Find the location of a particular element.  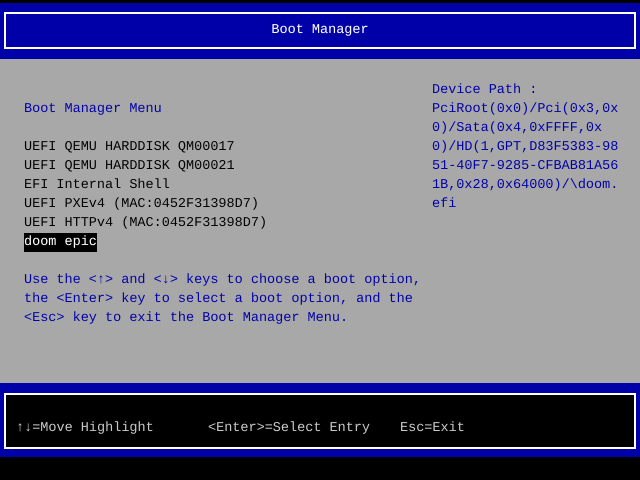

menu-title: Boot Manager Menu is located at coordinates (93, 110).